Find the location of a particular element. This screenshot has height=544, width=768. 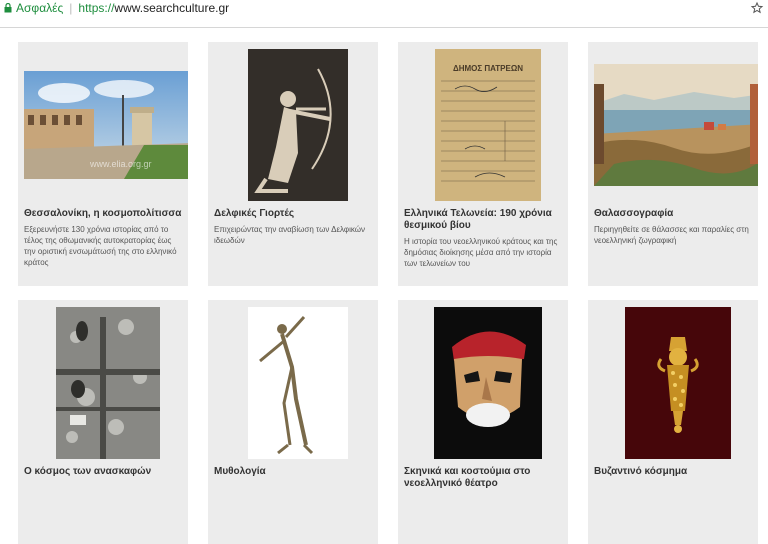

header-divider is located at coordinates (384, 27).